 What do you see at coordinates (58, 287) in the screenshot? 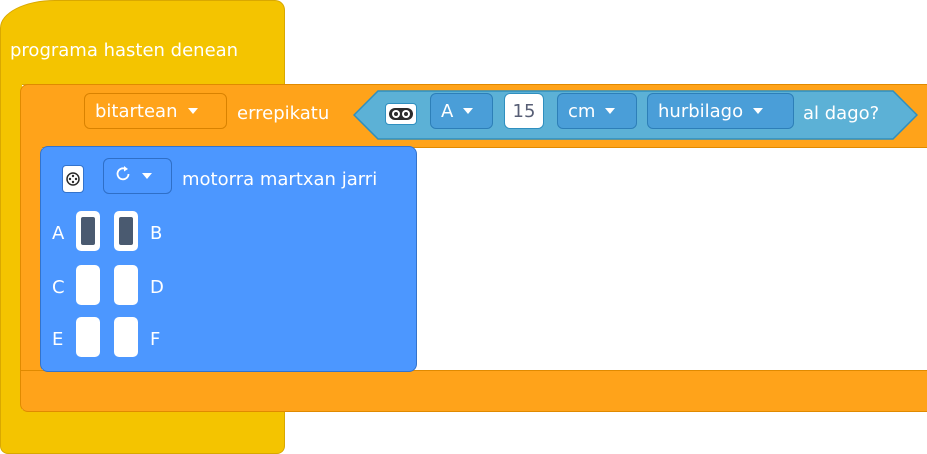
I see `port-label-c: C` at bounding box center [58, 287].